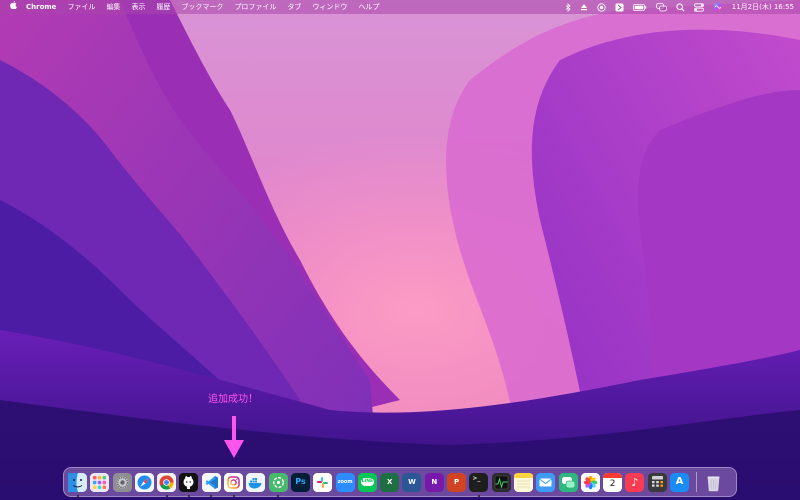 Image resolution: width=800 pixels, height=500 pixels. What do you see at coordinates (613, 475) in the screenshot?
I see `calendar-header-bar` at bounding box center [613, 475].